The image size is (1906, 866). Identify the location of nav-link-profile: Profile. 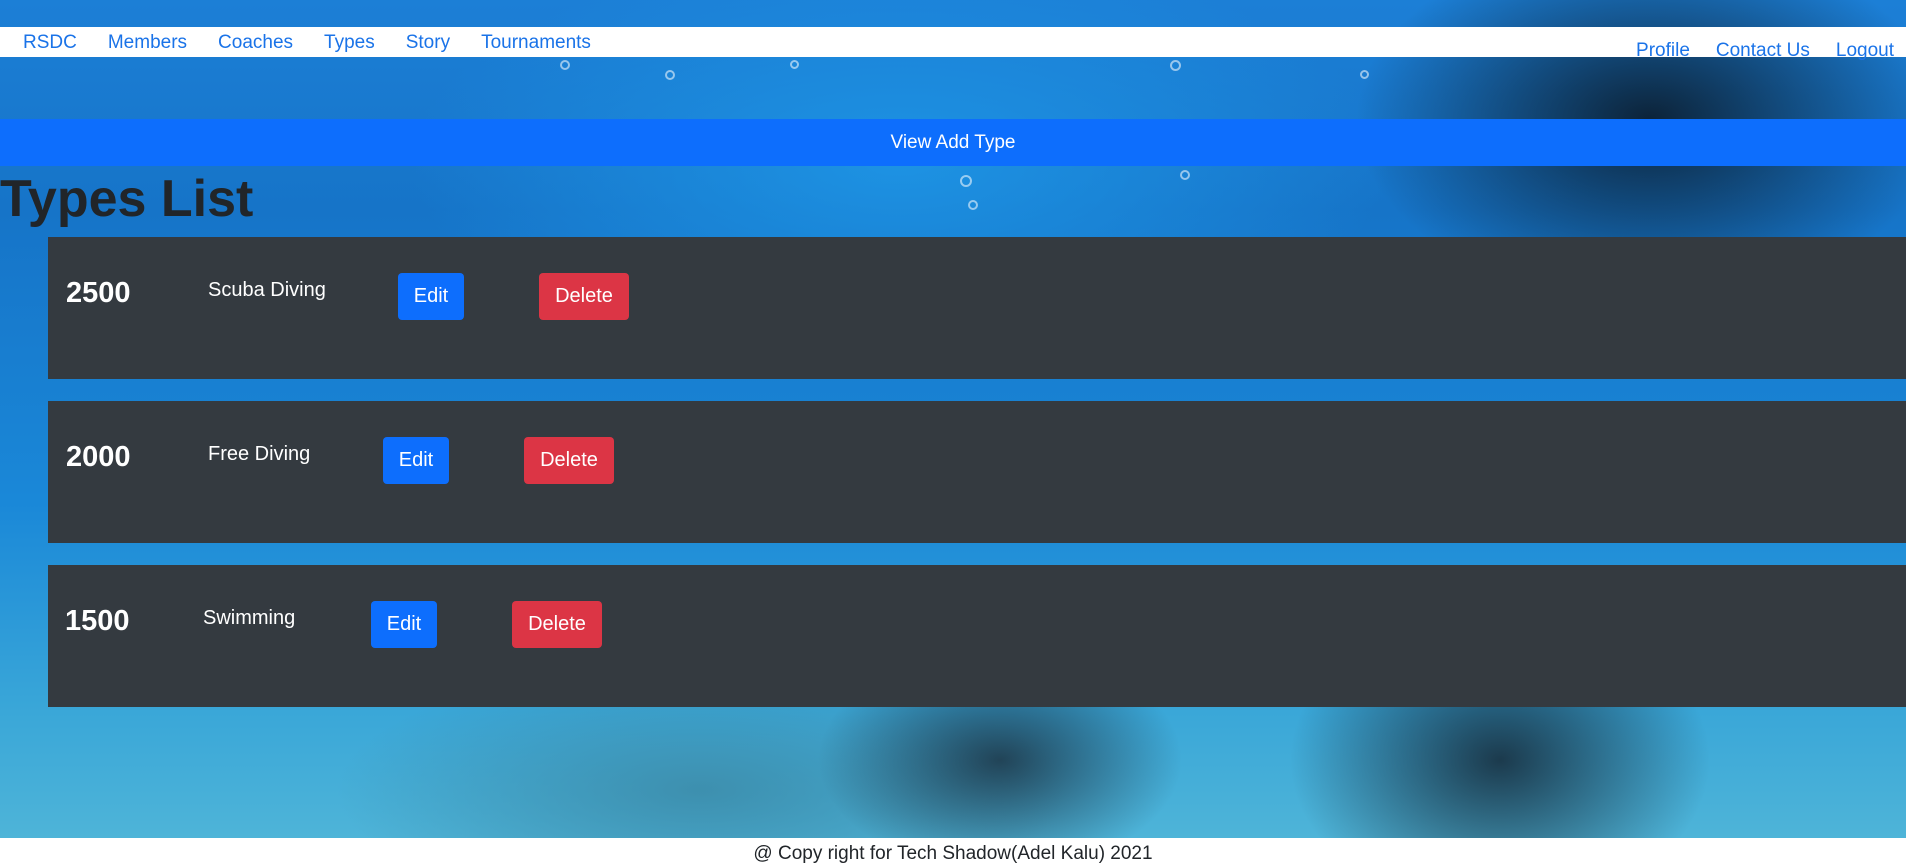
(1663, 51).